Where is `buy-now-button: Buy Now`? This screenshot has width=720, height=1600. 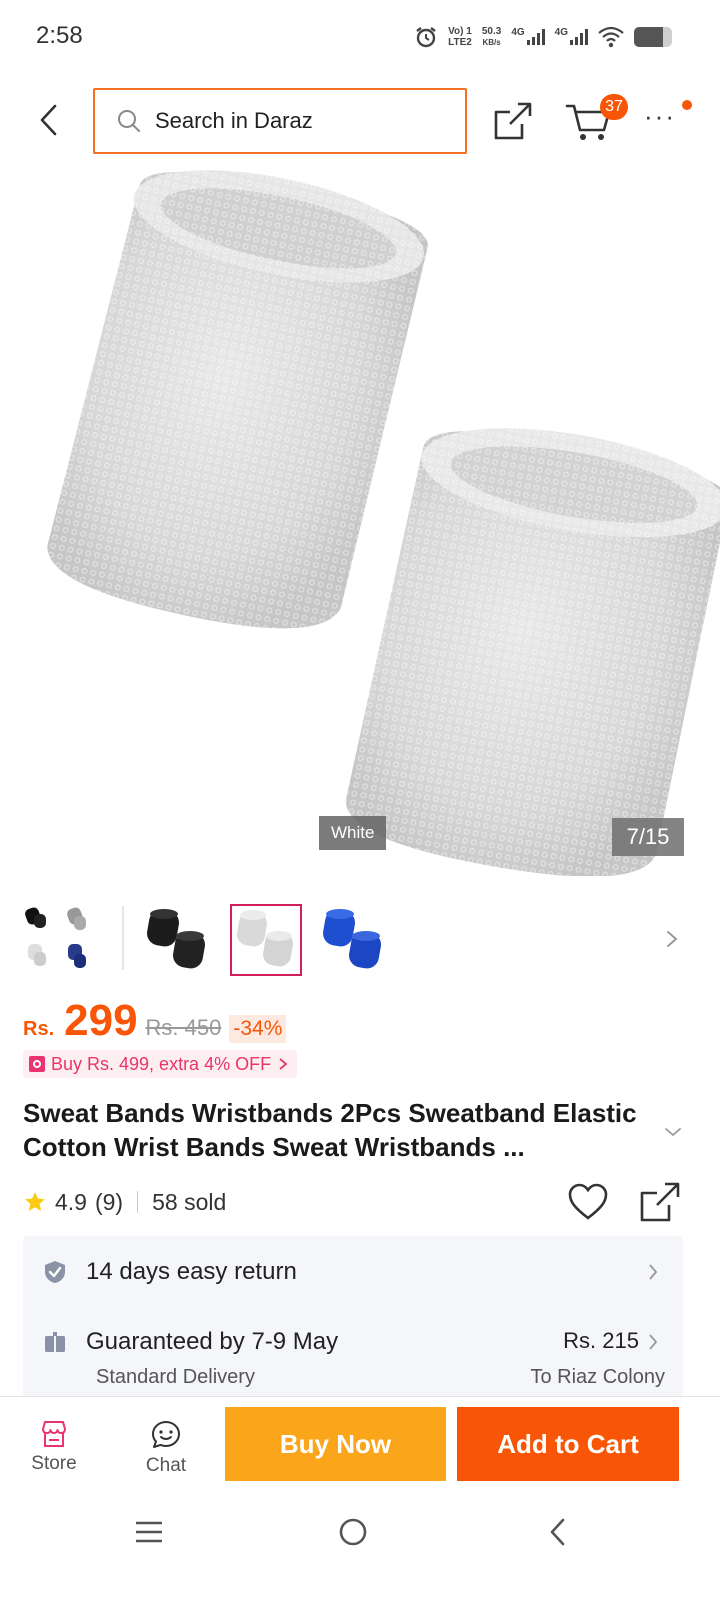 buy-now-button: Buy Now is located at coordinates (335, 1444).